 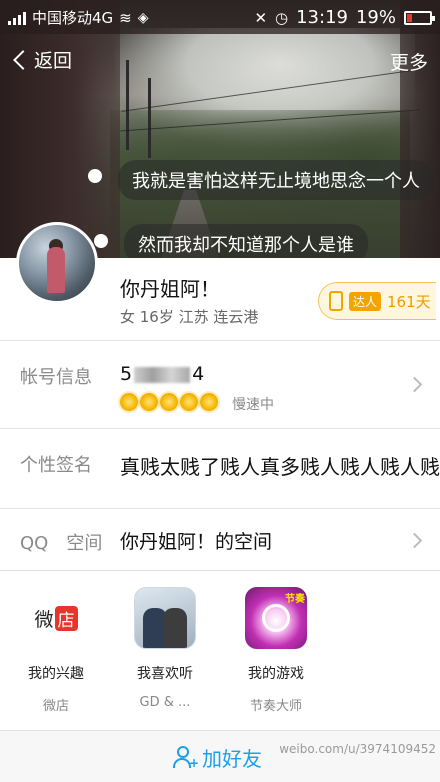 What do you see at coordinates (253, 405) in the screenshot?
I see `speed-label: 慢速中` at bounding box center [253, 405].